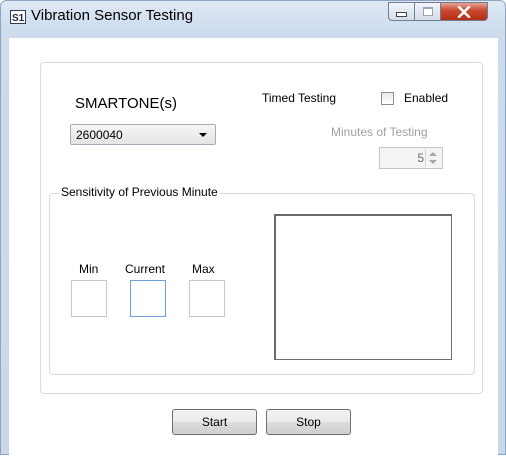 The width and height of the screenshot is (506, 456). Describe the element at coordinates (433, 162) in the screenshot. I see `stepper-down-icon` at that location.